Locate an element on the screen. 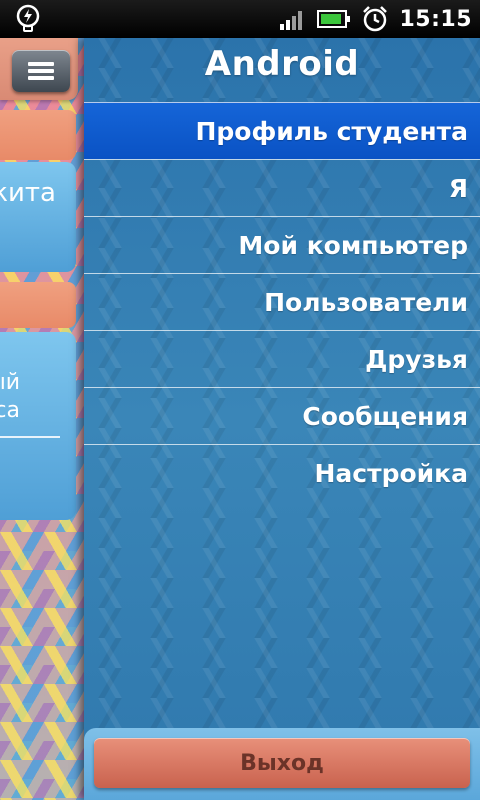 This screenshot has width=480, height=800. menu-item-me: Я is located at coordinates (282, 187).